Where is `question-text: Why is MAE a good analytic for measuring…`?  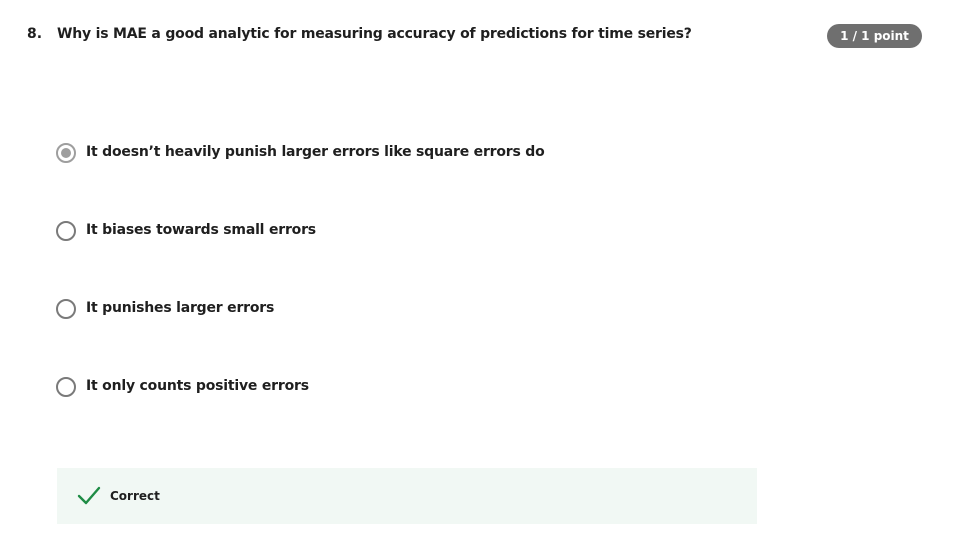
question-text: Why is MAE a good analytic for measuring… is located at coordinates (374, 34).